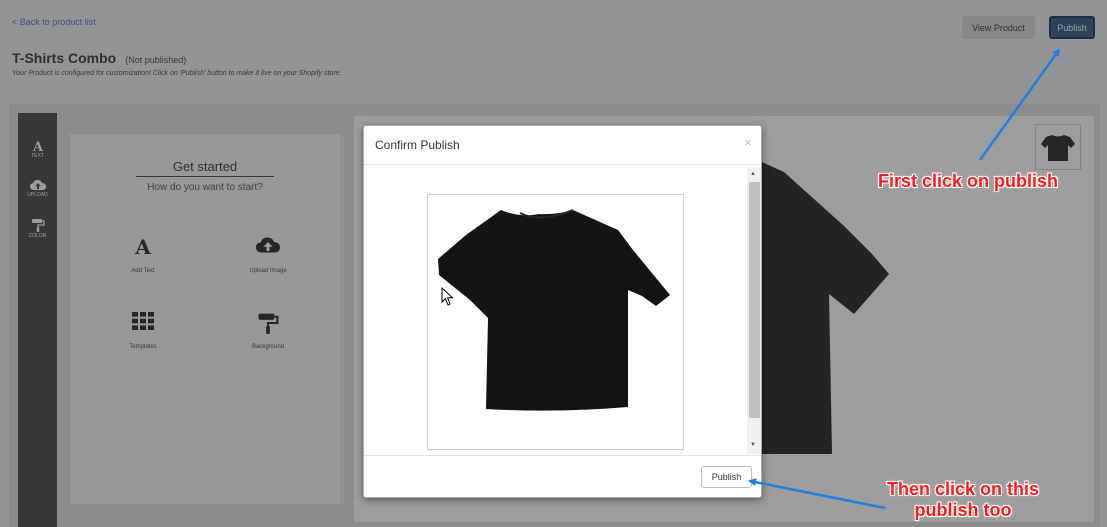  Describe the element at coordinates (968, 181) in the screenshot. I see `annotation-first-click: First click on publish` at that location.